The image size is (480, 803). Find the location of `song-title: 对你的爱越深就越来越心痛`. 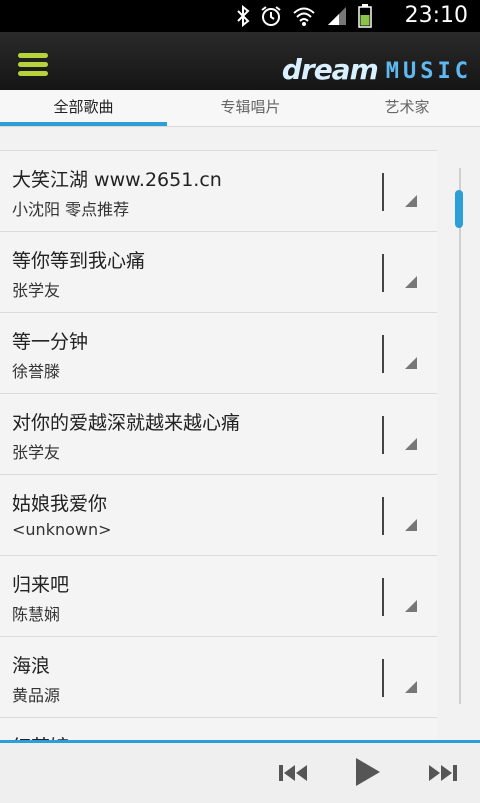

song-title: 对你的爱越深就越来越心痛 is located at coordinates (126, 423).